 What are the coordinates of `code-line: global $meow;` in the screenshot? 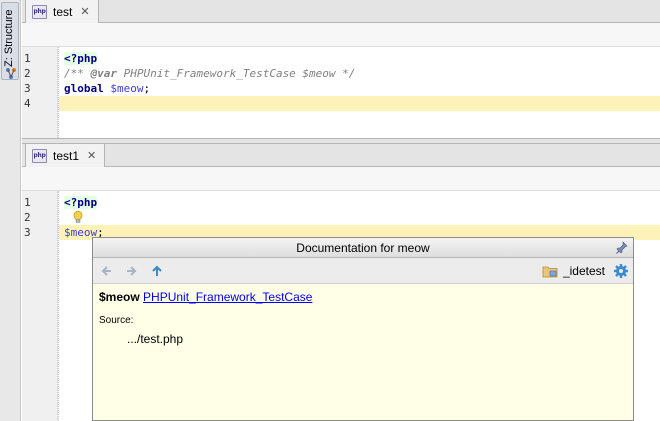 It's located at (359, 88).